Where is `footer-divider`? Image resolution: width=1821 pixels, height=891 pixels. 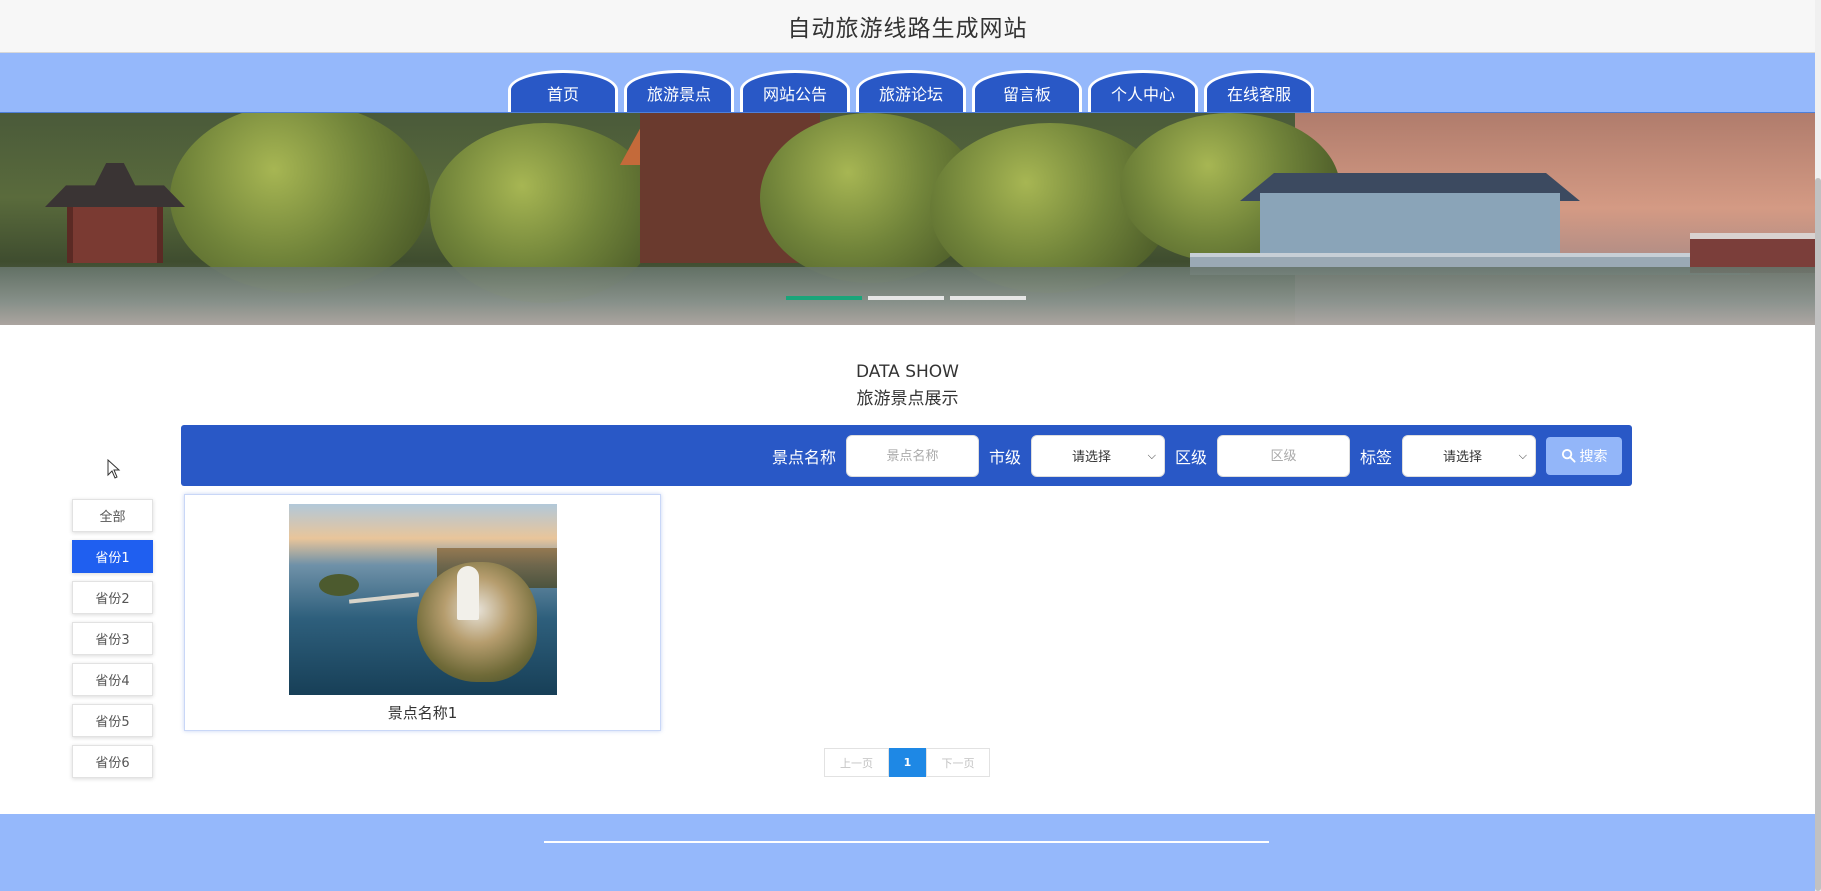 footer-divider is located at coordinates (906, 842).